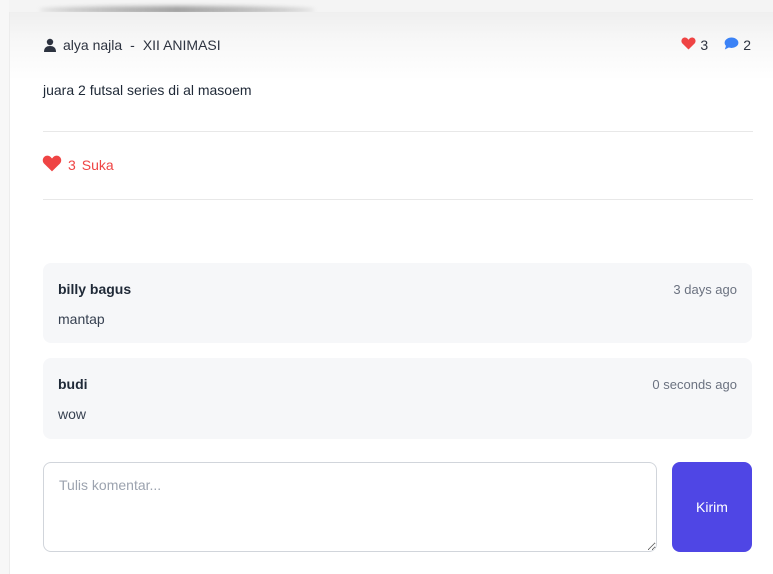 This screenshot has height=574, width=773. What do you see at coordinates (391, 7) in the screenshot?
I see `top-bar` at bounding box center [391, 7].